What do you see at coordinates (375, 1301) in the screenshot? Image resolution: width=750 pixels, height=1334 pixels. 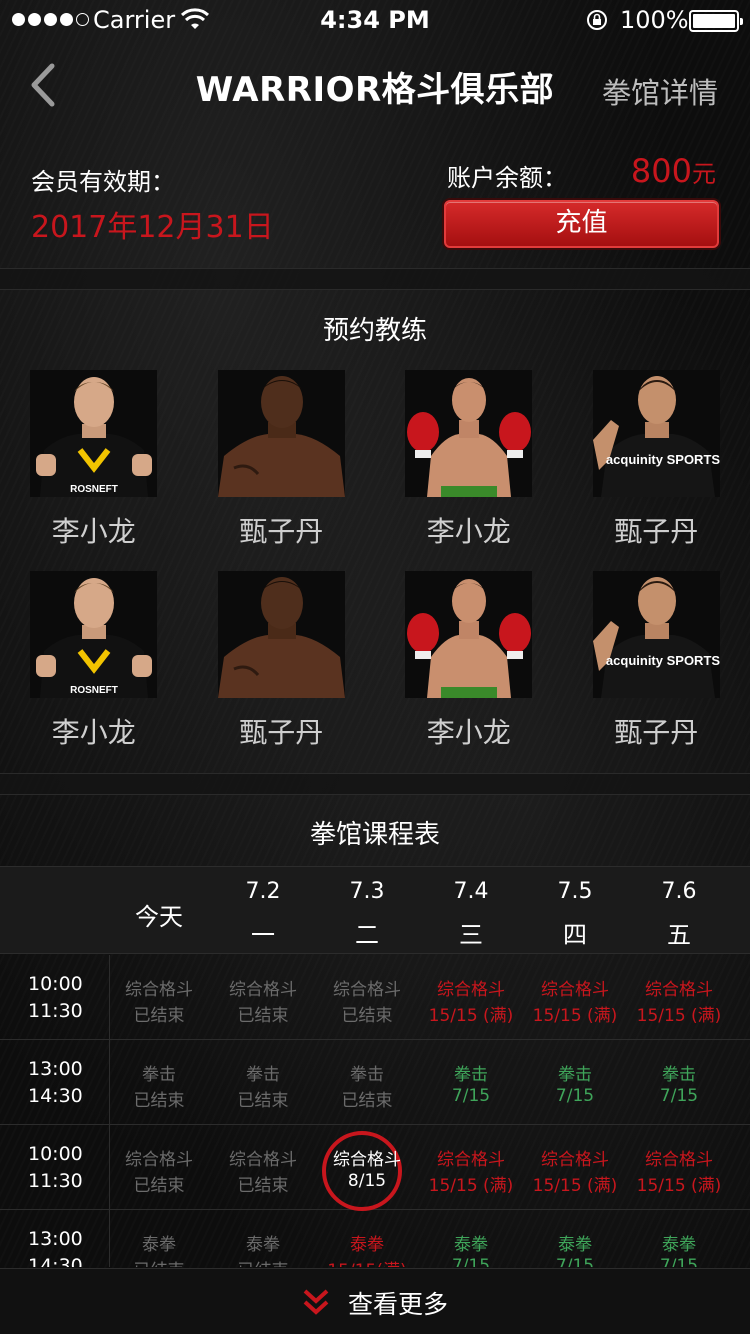 I see `view-more-bar: 查看更多` at bounding box center [375, 1301].